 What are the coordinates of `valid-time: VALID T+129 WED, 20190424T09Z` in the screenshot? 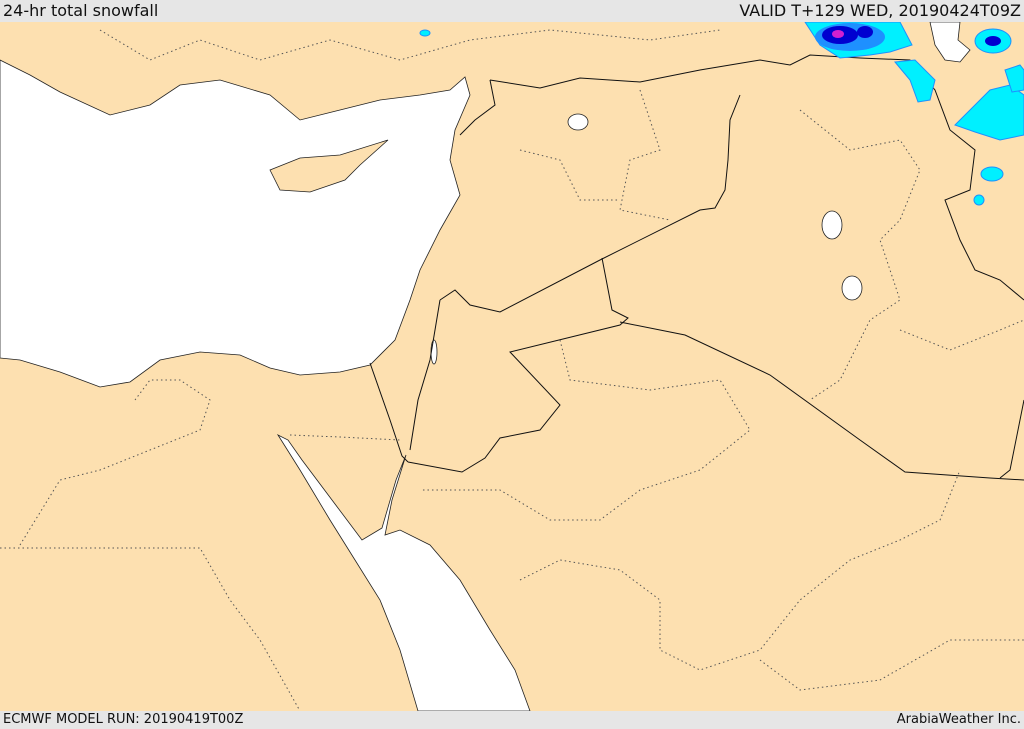 It's located at (880, 10).